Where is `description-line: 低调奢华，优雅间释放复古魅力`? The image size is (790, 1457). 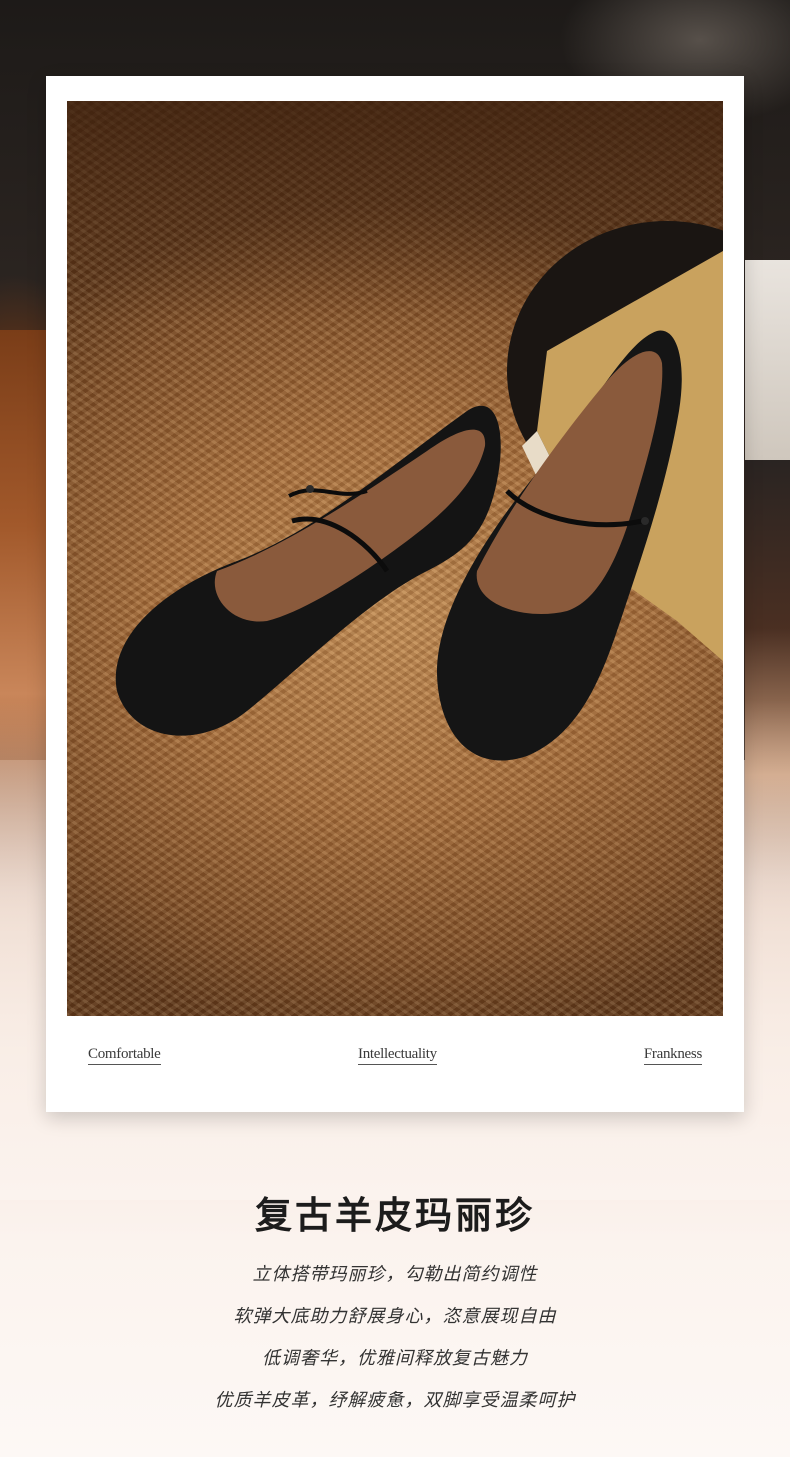 description-line: 低调奢华，优雅间释放复古魅力 is located at coordinates (395, 1358).